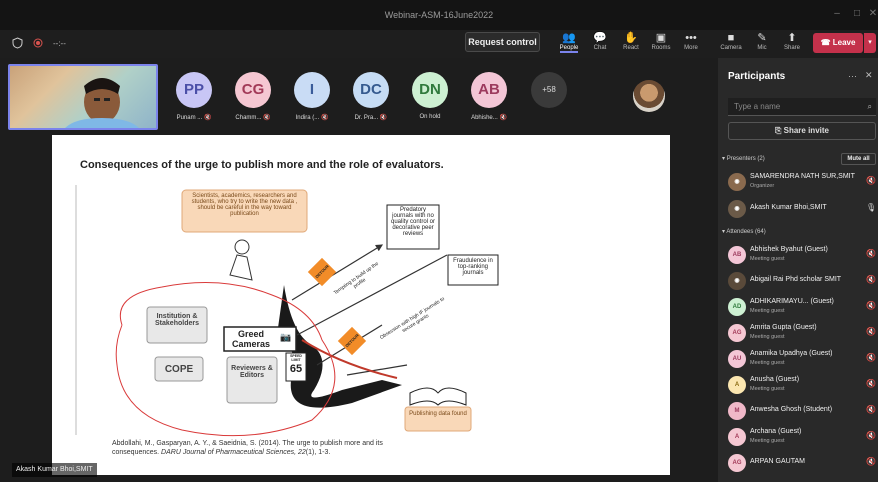  What do you see at coordinates (430, 90) in the screenshot?
I see `avatar: DN` at bounding box center [430, 90].